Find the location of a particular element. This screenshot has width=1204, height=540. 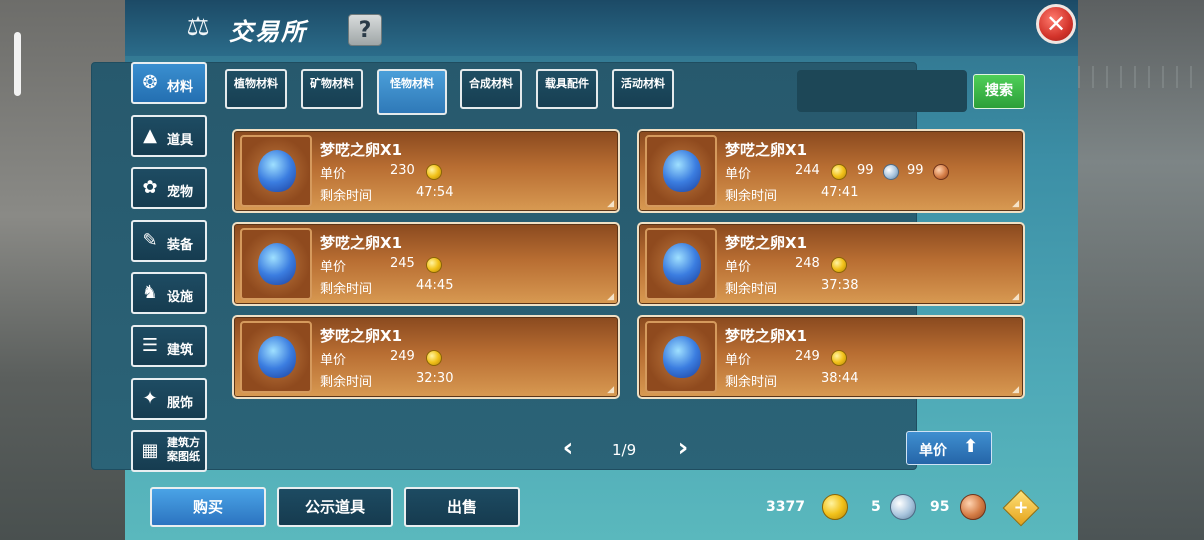

category-paw: ✿ 宠物 is located at coordinates (169, 188).